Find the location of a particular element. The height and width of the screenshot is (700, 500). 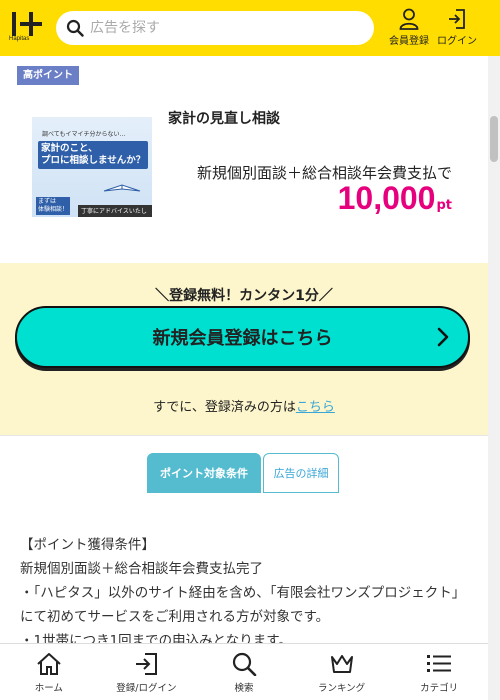

register-button: 会員登録 is located at coordinates (409, 29).